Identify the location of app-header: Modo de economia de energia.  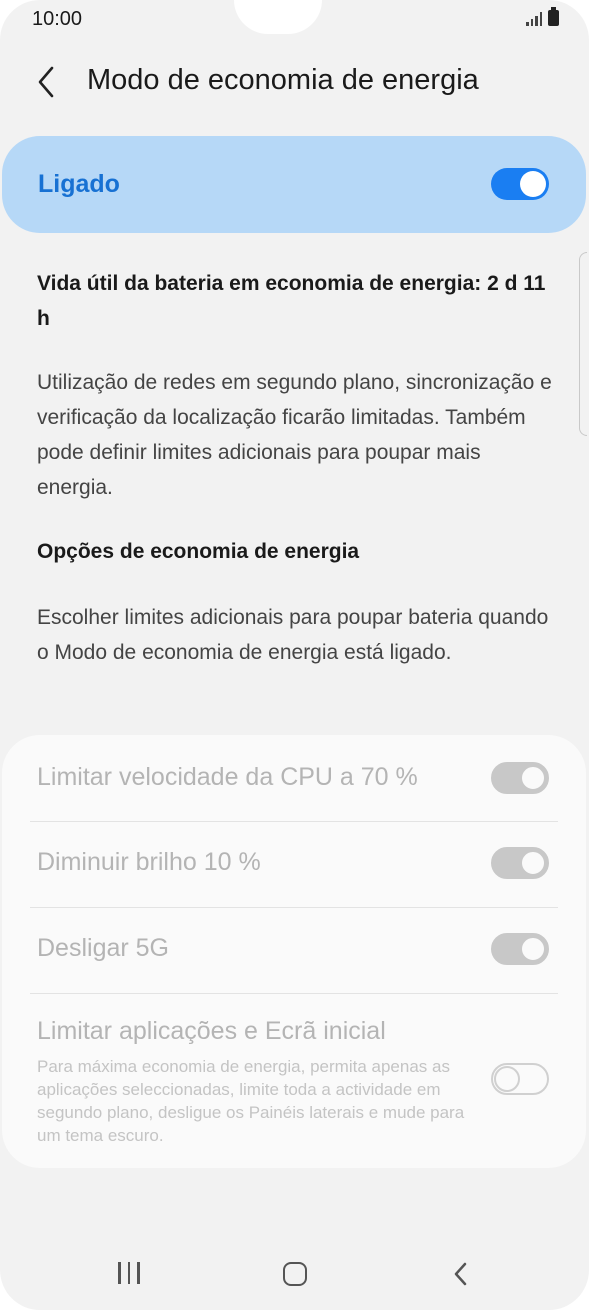
(294, 82).